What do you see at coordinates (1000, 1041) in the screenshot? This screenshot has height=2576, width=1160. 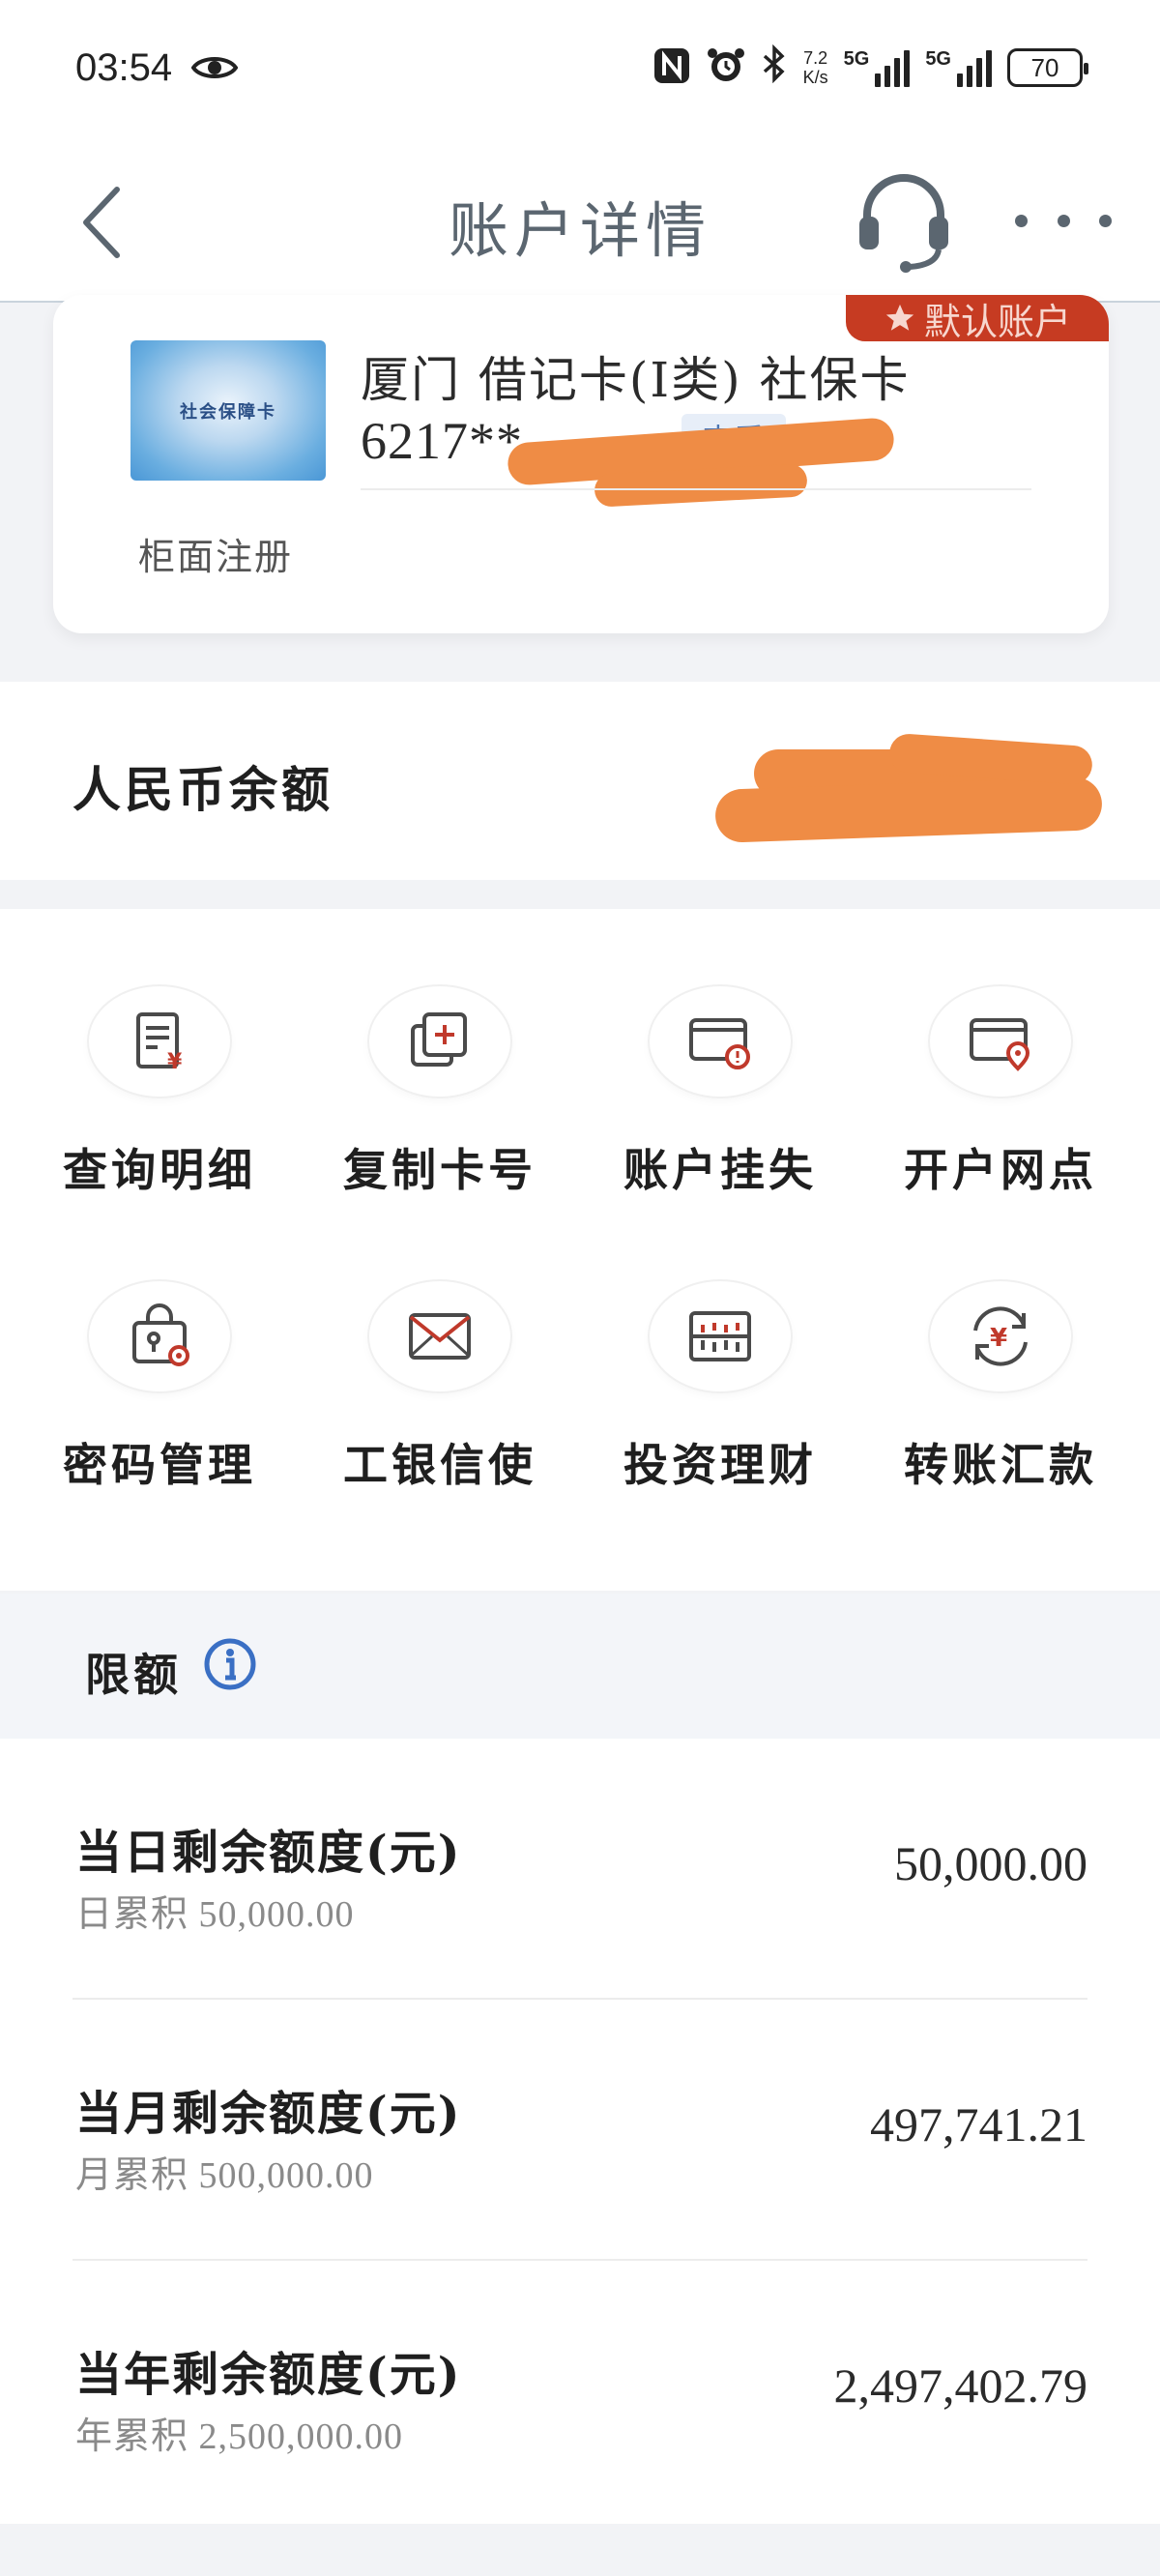 I see `card-location-icon` at bounding box center [1000, 1041].